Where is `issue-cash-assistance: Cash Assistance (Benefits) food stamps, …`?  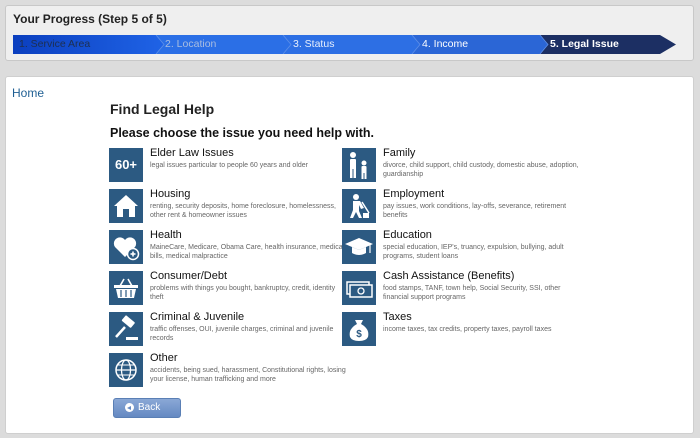 issue-cash-assistance: Cash Assistance (Benefits) food stamps, … is located at coordinates (452, 288).